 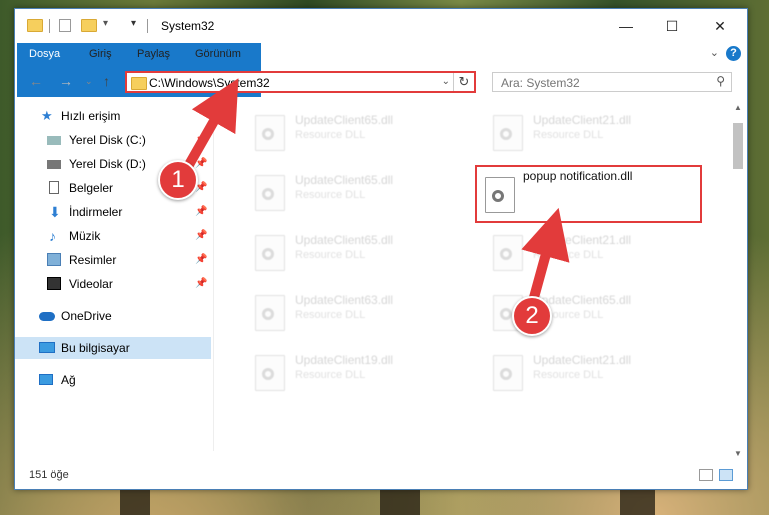 I want to click on step-2-badge: 2, so click(x=532, y=316).